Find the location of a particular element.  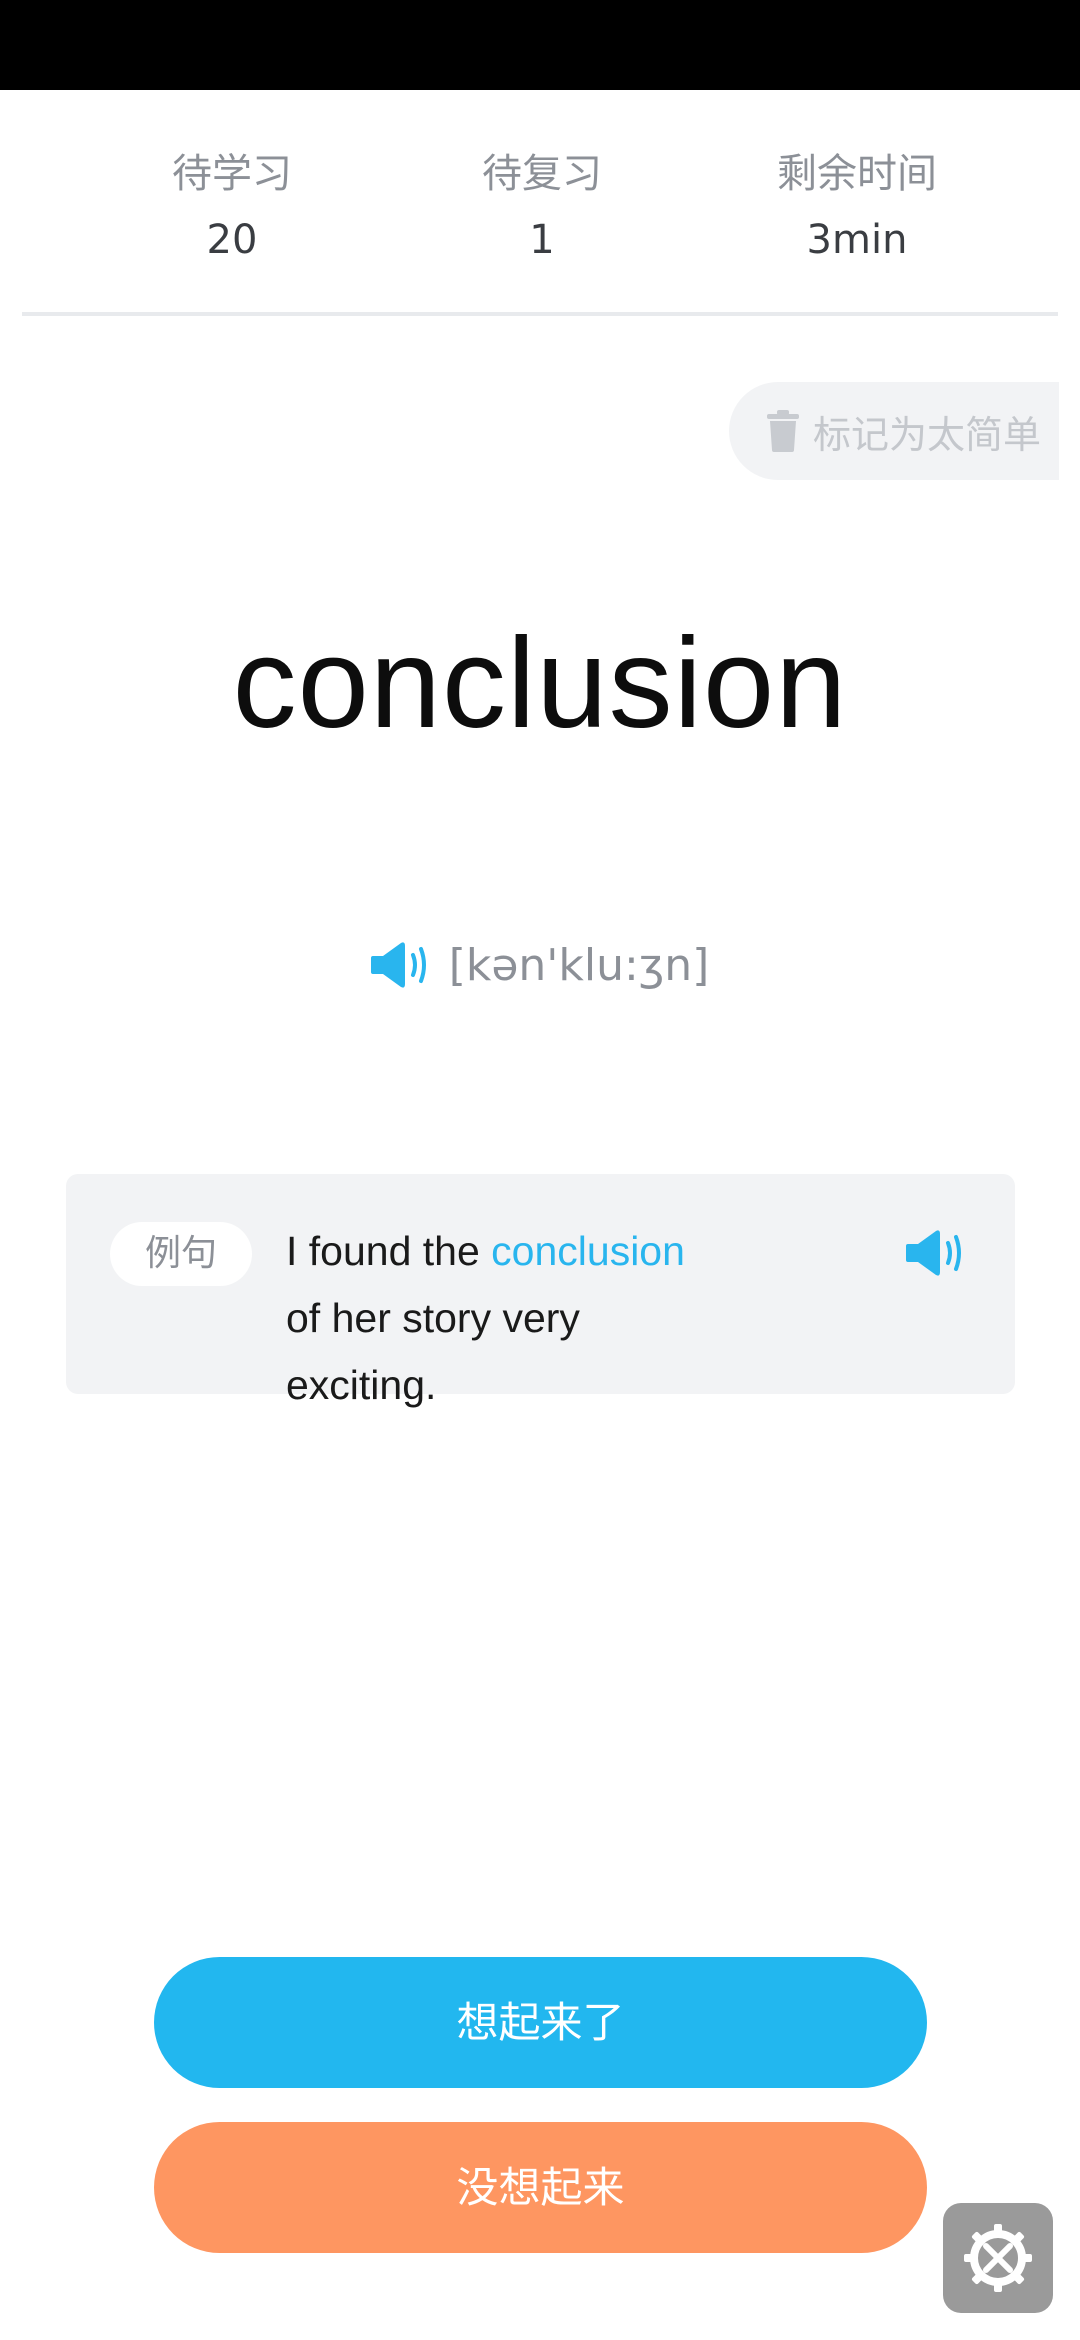

vocab-word: conclusion is located at coordinates (540, 683).